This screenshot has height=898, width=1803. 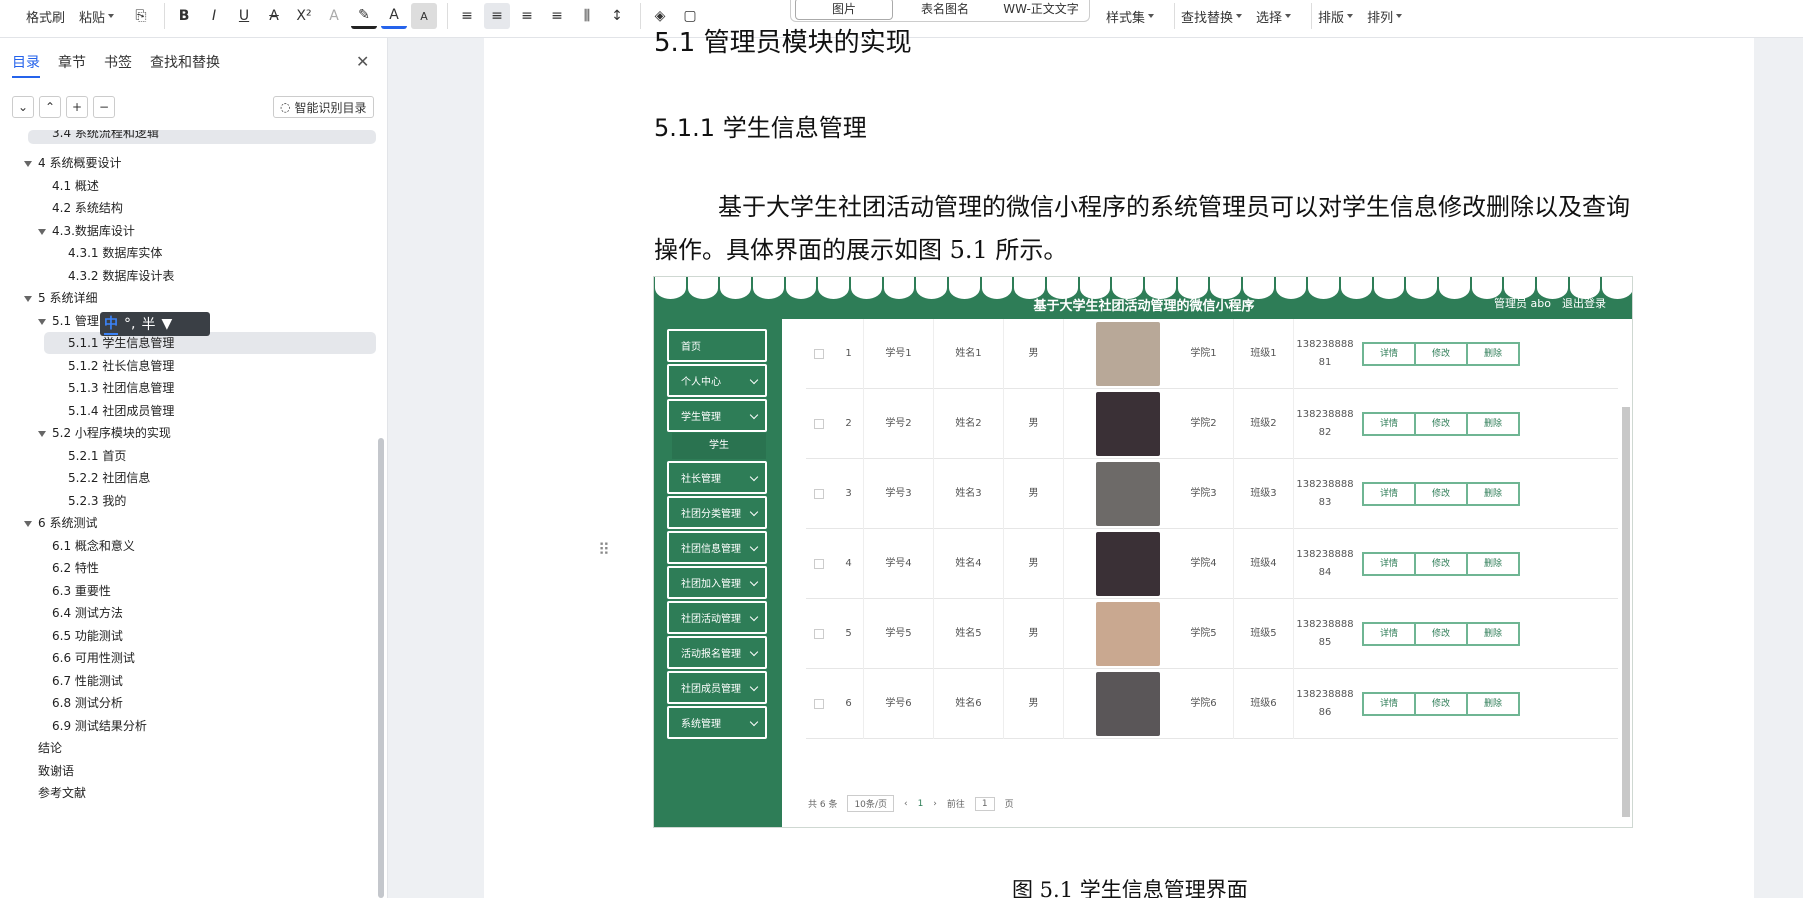 I want to click on find-replace-menu: 查找替换, so click(x=1212, y=16).